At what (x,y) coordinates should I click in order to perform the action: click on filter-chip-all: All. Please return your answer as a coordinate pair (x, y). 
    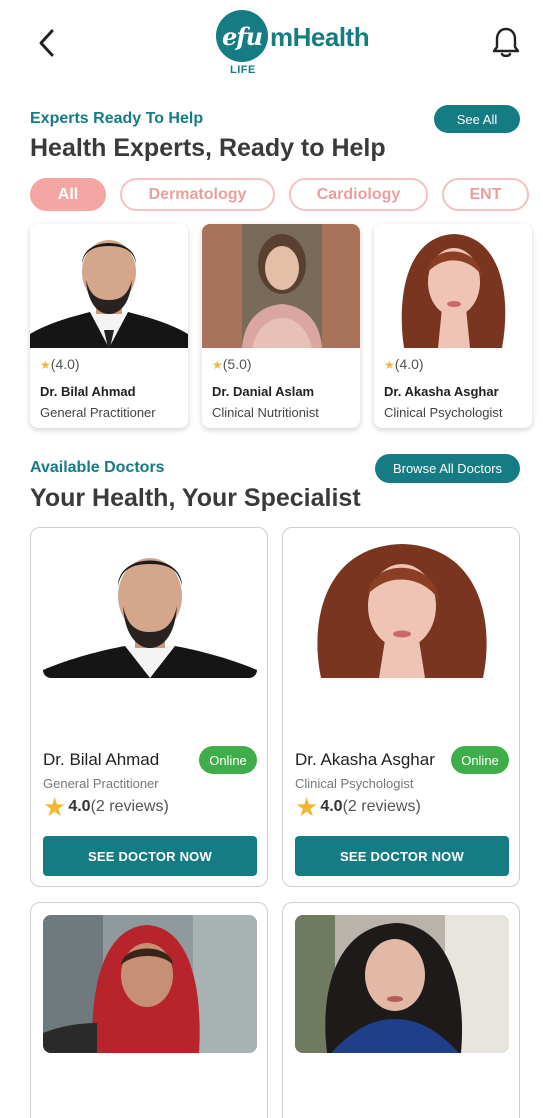
    Looking at the image, I should click on (68, 194).